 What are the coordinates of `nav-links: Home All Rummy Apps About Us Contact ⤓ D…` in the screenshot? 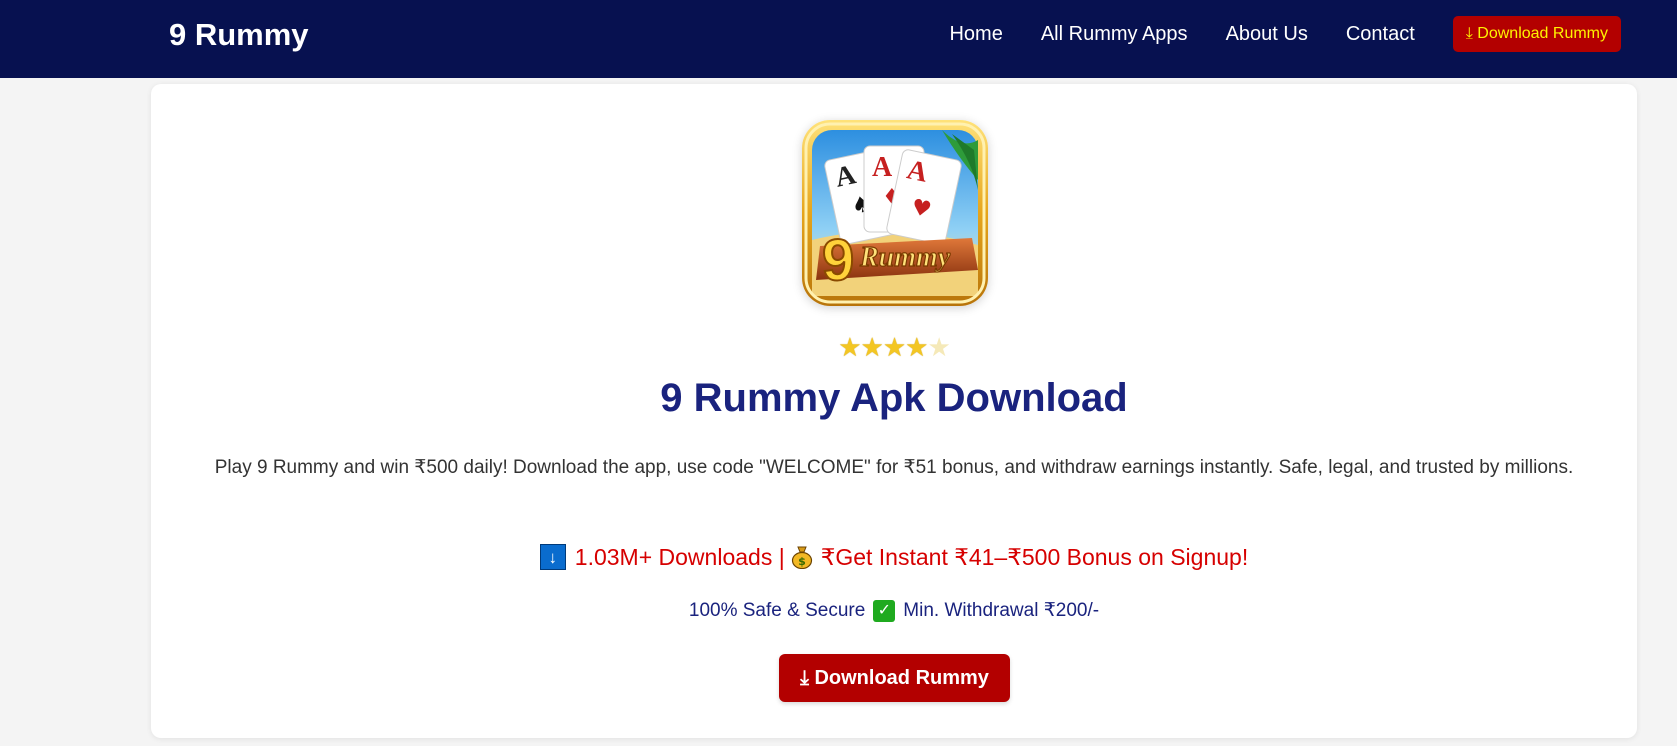 It's located at (1313, 34).